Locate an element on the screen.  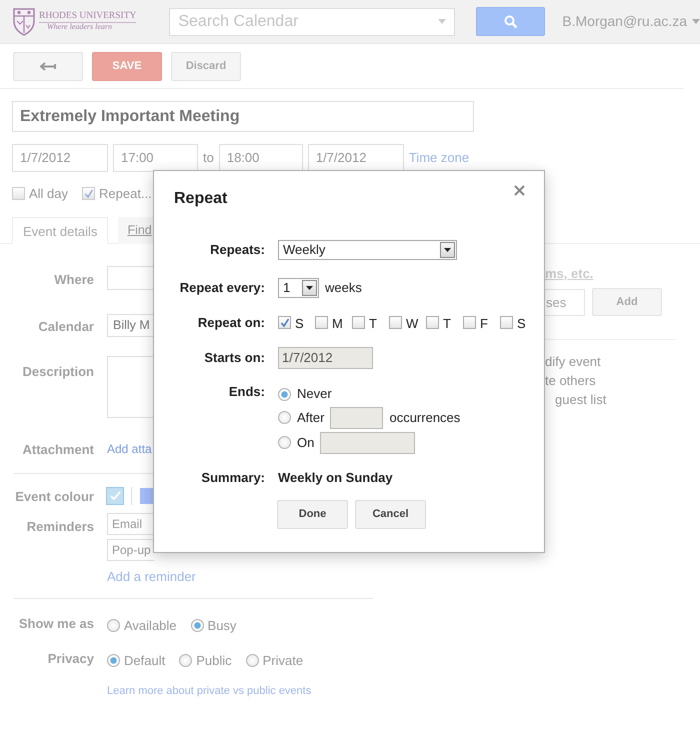
field-label: Calendar is located at coordinates (65, 327).